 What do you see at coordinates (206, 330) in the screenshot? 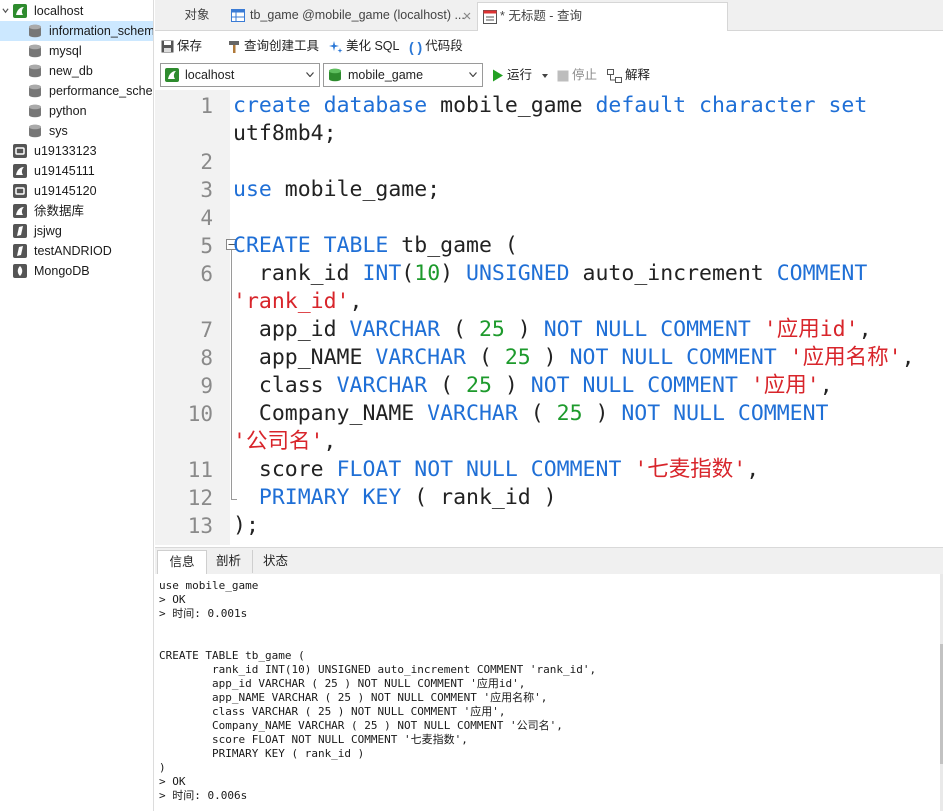
I see `line-number: 7` at bounding box center [206, 330].